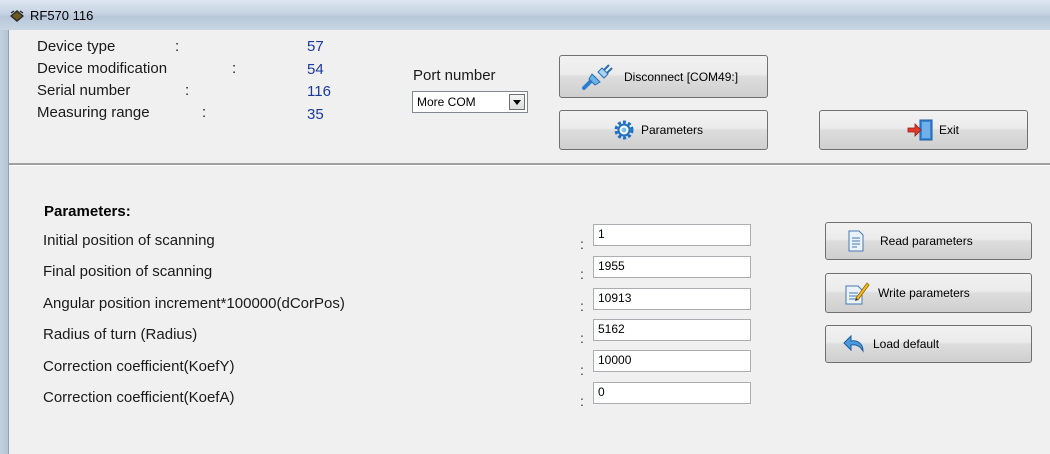 This screenshot has width=1050, height=454. Describe the element at coordinates (177, 46) in the screenshot. I see `device-type-colon: :` at that location.